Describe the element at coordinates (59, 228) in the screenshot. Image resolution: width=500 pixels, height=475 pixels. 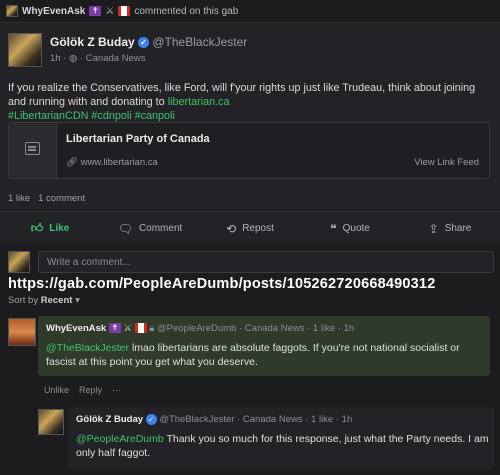
I see `like-label: Like` at that location.